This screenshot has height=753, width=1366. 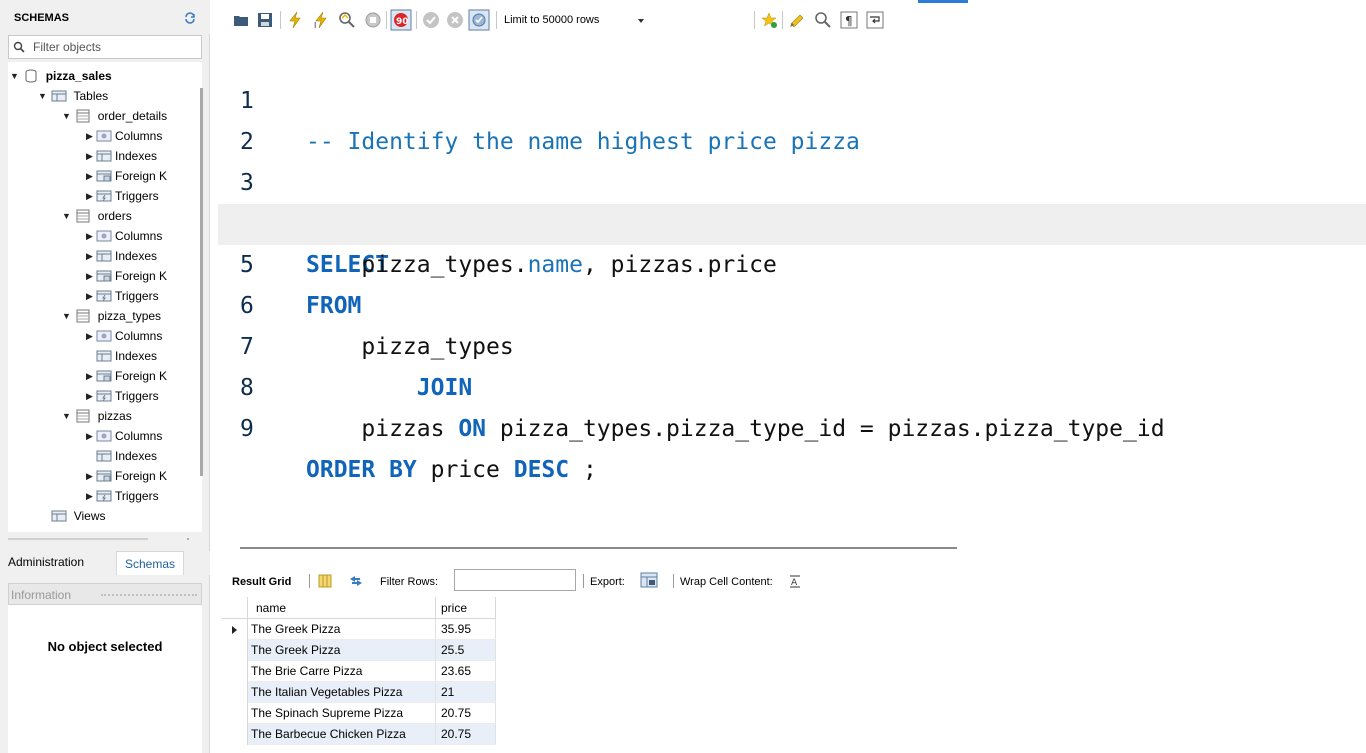 I want to click on table-cell: The Barbecue Chicken Pizza, so click(x=342, y=734).